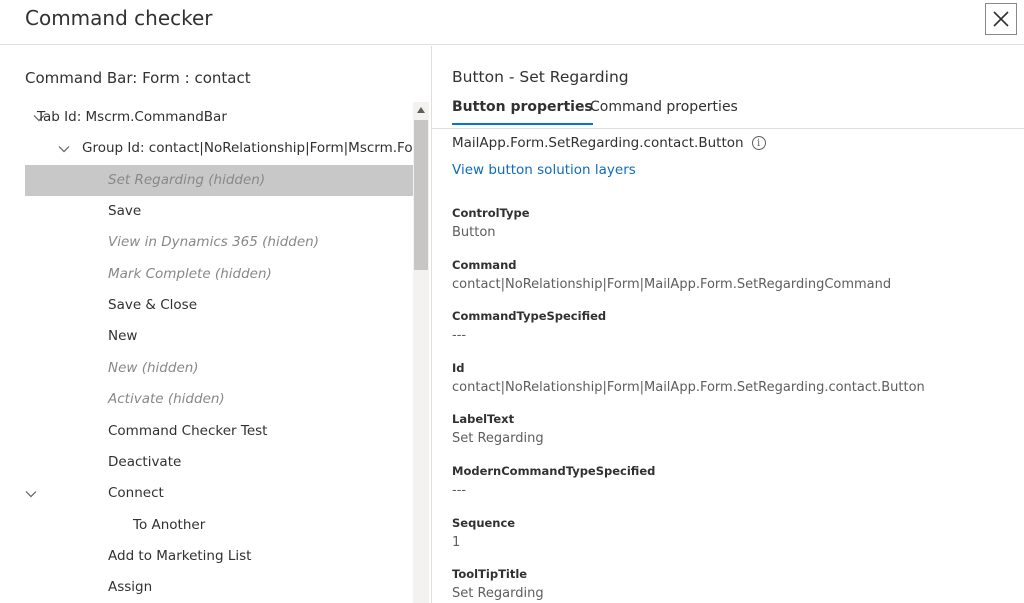 The image size is (1024, 603). Describe the element at coordinates (554, 471) in the screenshot. I see `property-label: ModernCommandTypeSpecified` at that location.